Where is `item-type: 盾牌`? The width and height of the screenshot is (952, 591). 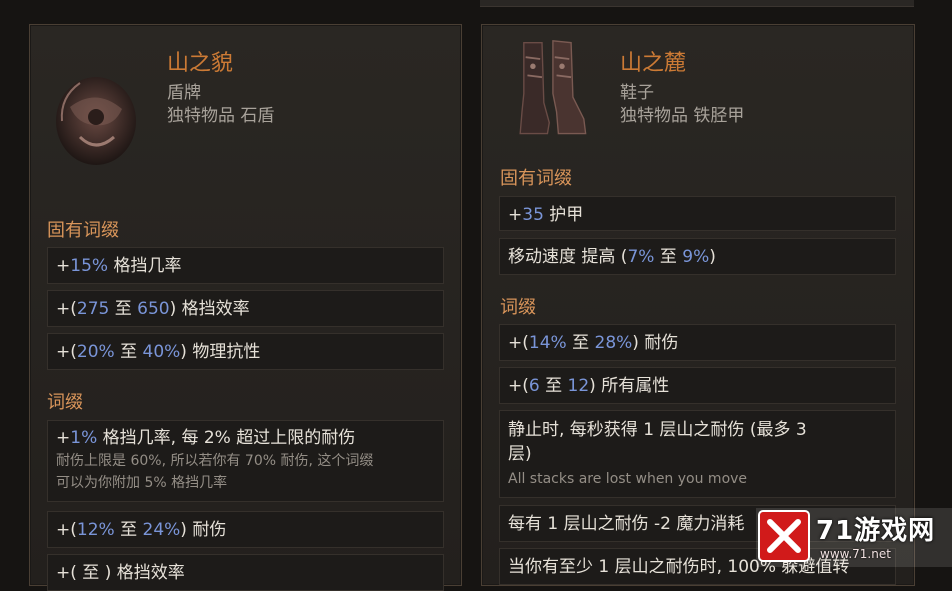
item-type: 盾牌 is located at coordinates (184, 93).